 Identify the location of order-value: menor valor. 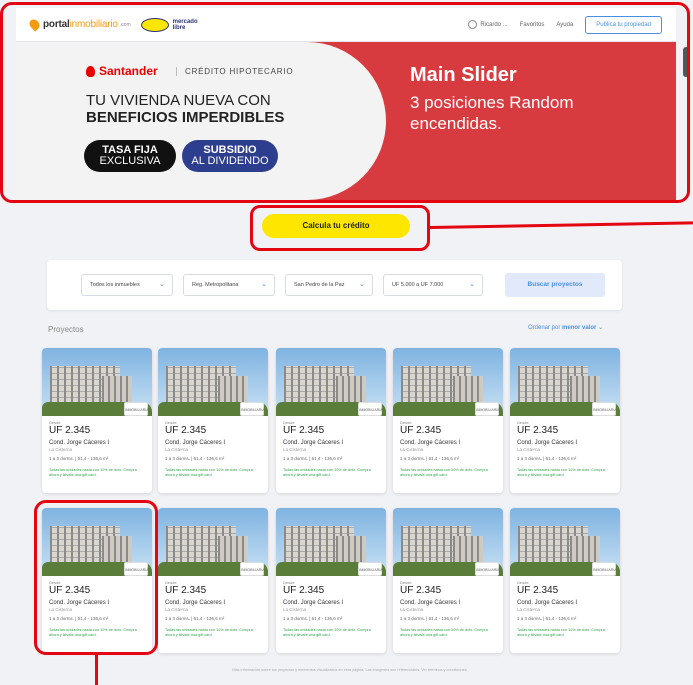
(579, 328).